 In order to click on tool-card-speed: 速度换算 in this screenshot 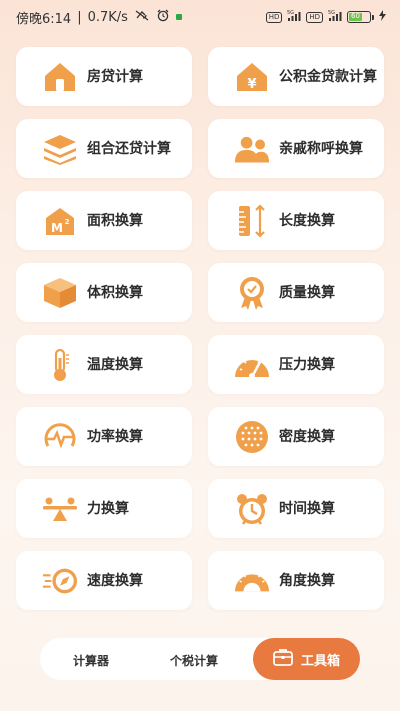, I will do `click(104, 580)`.